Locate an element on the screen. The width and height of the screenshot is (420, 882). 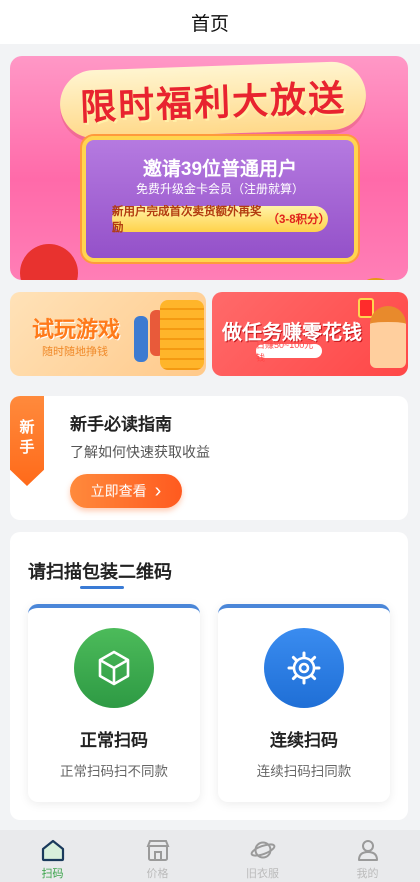
view-now-button: 立即查看 › is located at coordinates (126, 491).